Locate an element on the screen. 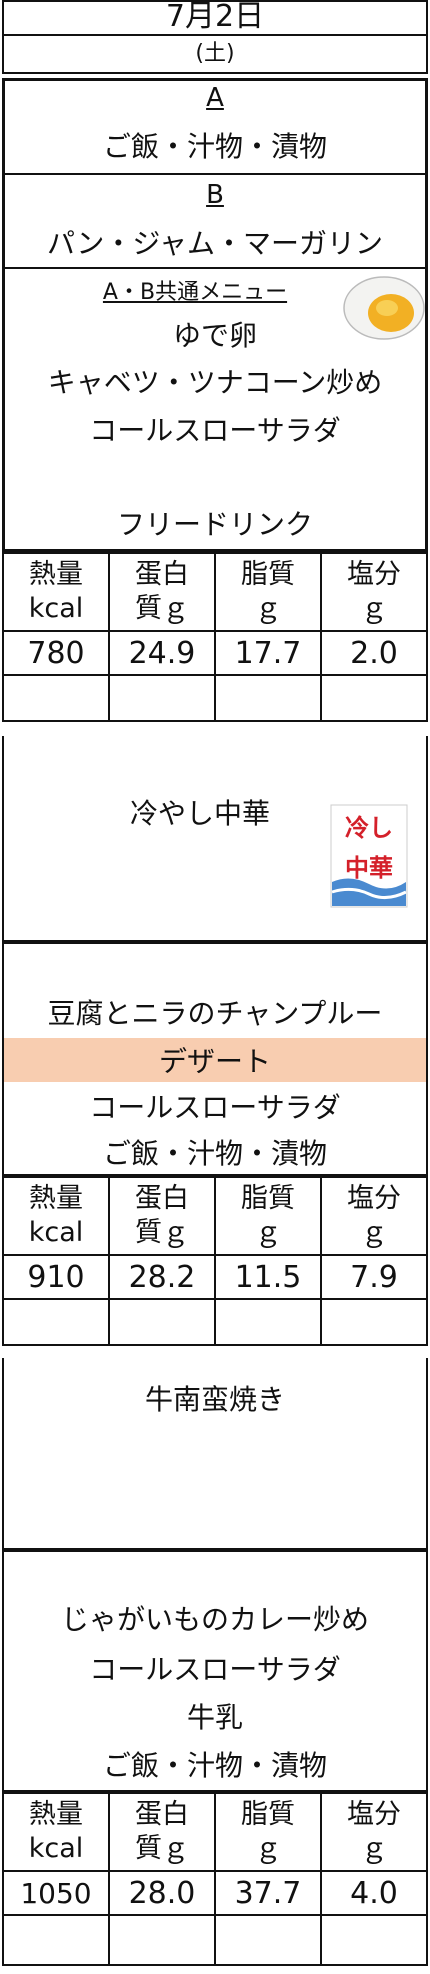 The image size is (430, 1974). lunch-side-dish: 豆腐とニラのチャンプルー is located at coordinates (215, 1013).